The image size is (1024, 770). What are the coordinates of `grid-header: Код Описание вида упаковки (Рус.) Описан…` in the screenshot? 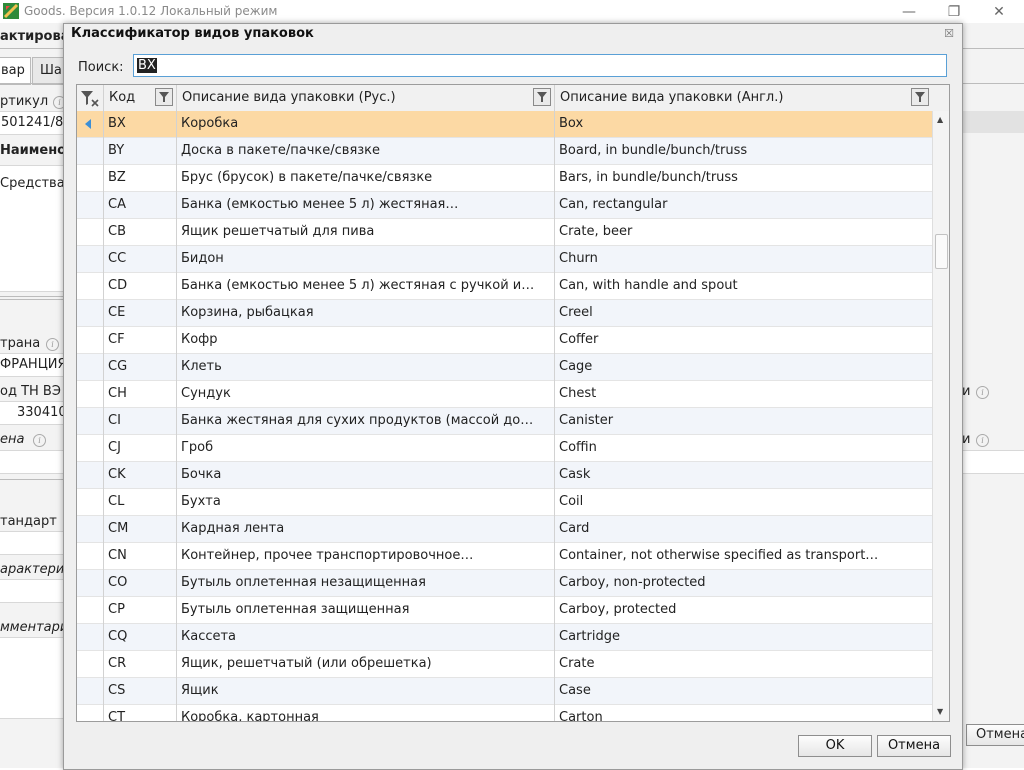 It's located at (513, 98).